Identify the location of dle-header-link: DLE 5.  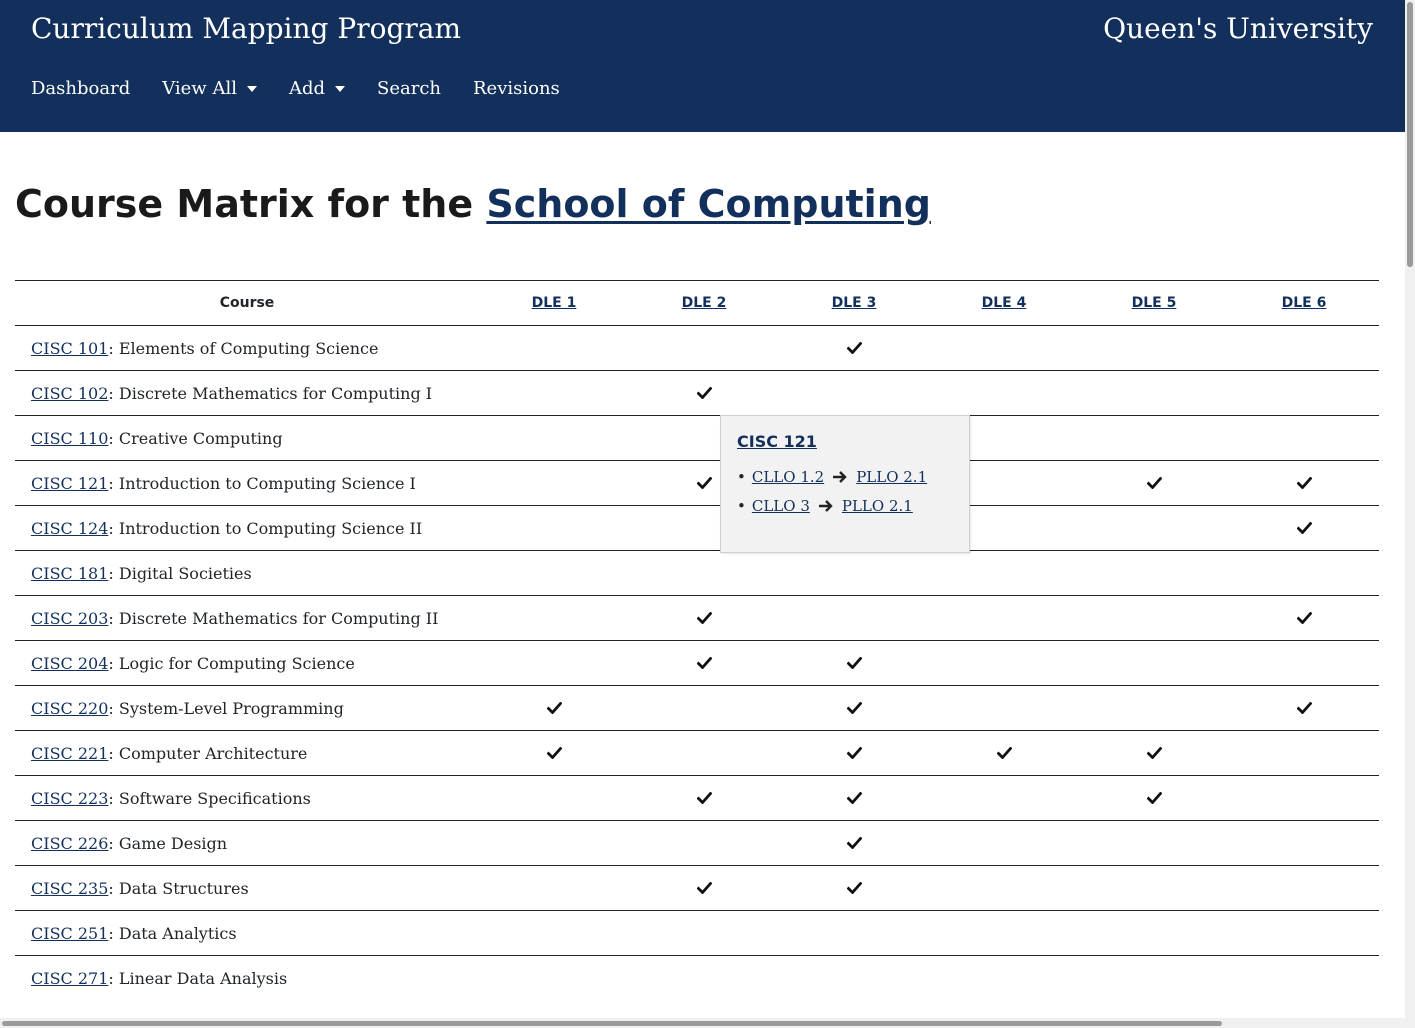
(1154, 303).